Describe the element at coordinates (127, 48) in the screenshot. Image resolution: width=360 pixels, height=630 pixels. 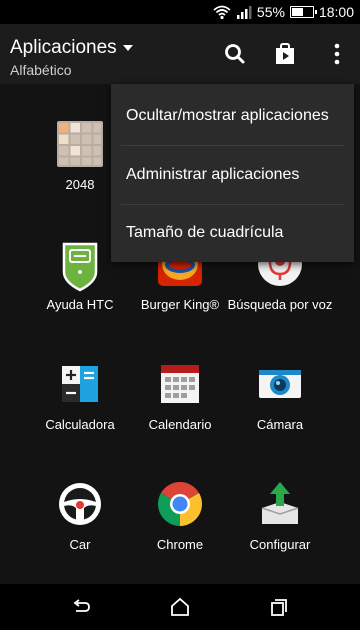
I see `caret-down-icon` at that location.